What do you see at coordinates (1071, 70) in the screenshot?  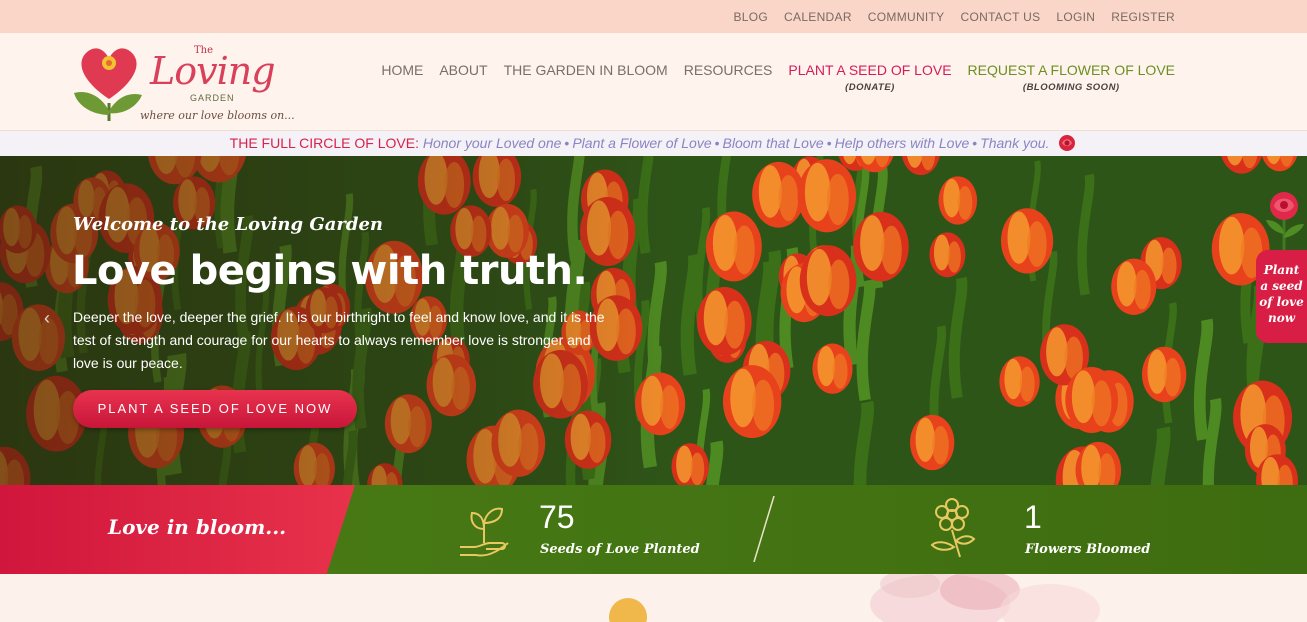 I see `nav-request-label: REQUEST A FLOWER OF LOVE` at bounding box center [1071, 70].